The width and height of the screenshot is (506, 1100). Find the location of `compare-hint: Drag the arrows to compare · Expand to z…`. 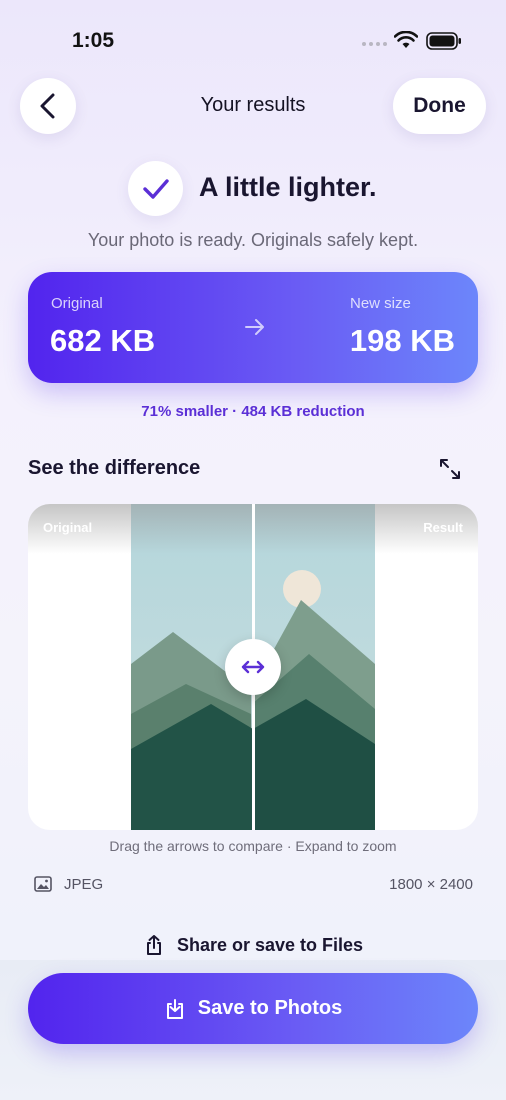

compare-hint: Drag the arrows to compare · Expand to z… is located at coordinates (253, 846).